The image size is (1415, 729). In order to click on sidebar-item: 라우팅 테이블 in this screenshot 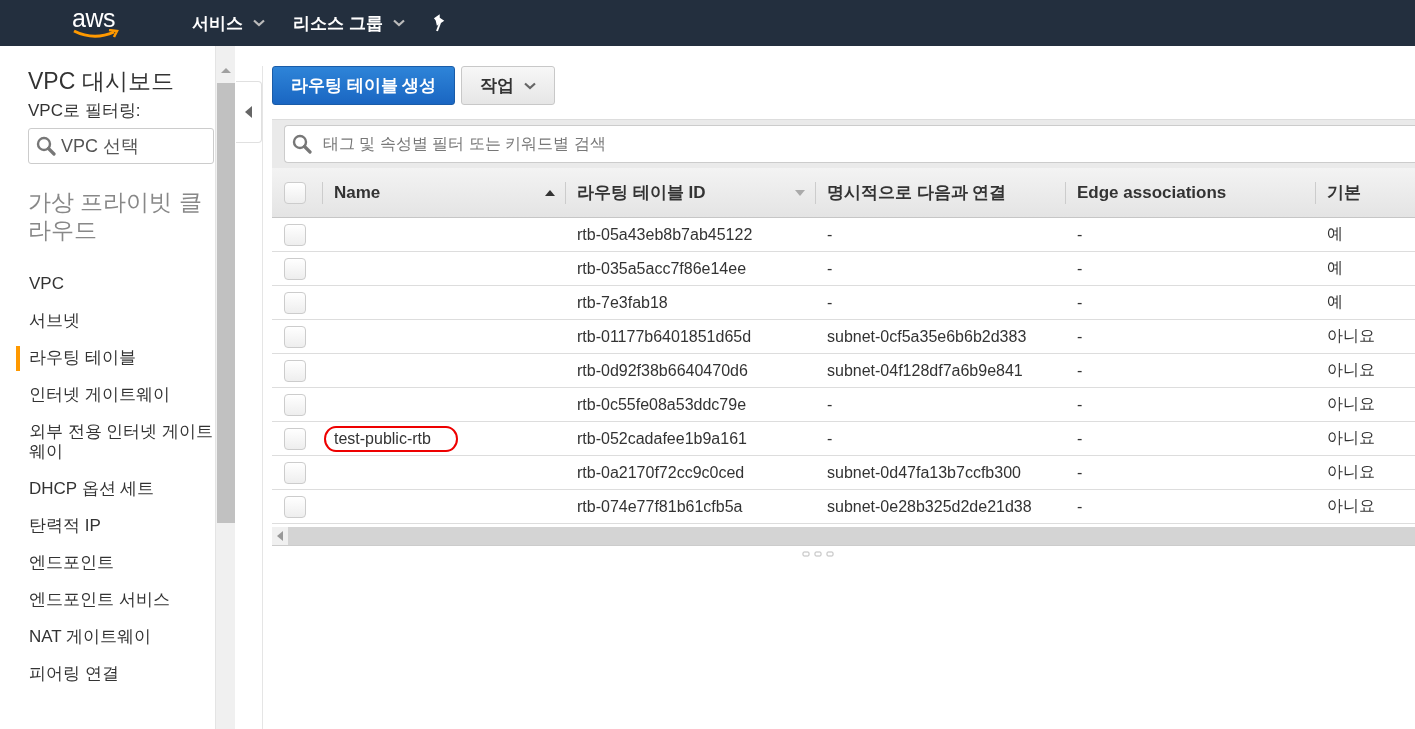, I will do `click(107, 358)`.